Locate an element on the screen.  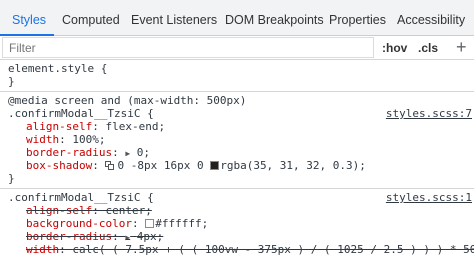
style-property: border-radius: ▶ 4px; is located at coordinates (94, 237).